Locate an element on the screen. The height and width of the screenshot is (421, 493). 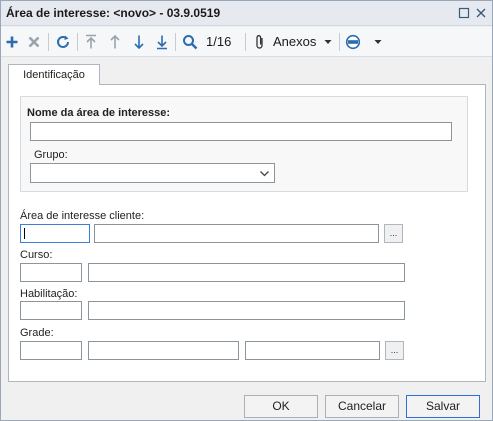
toolbar: 1/16 Anexos is located at coordinates (246, 42).